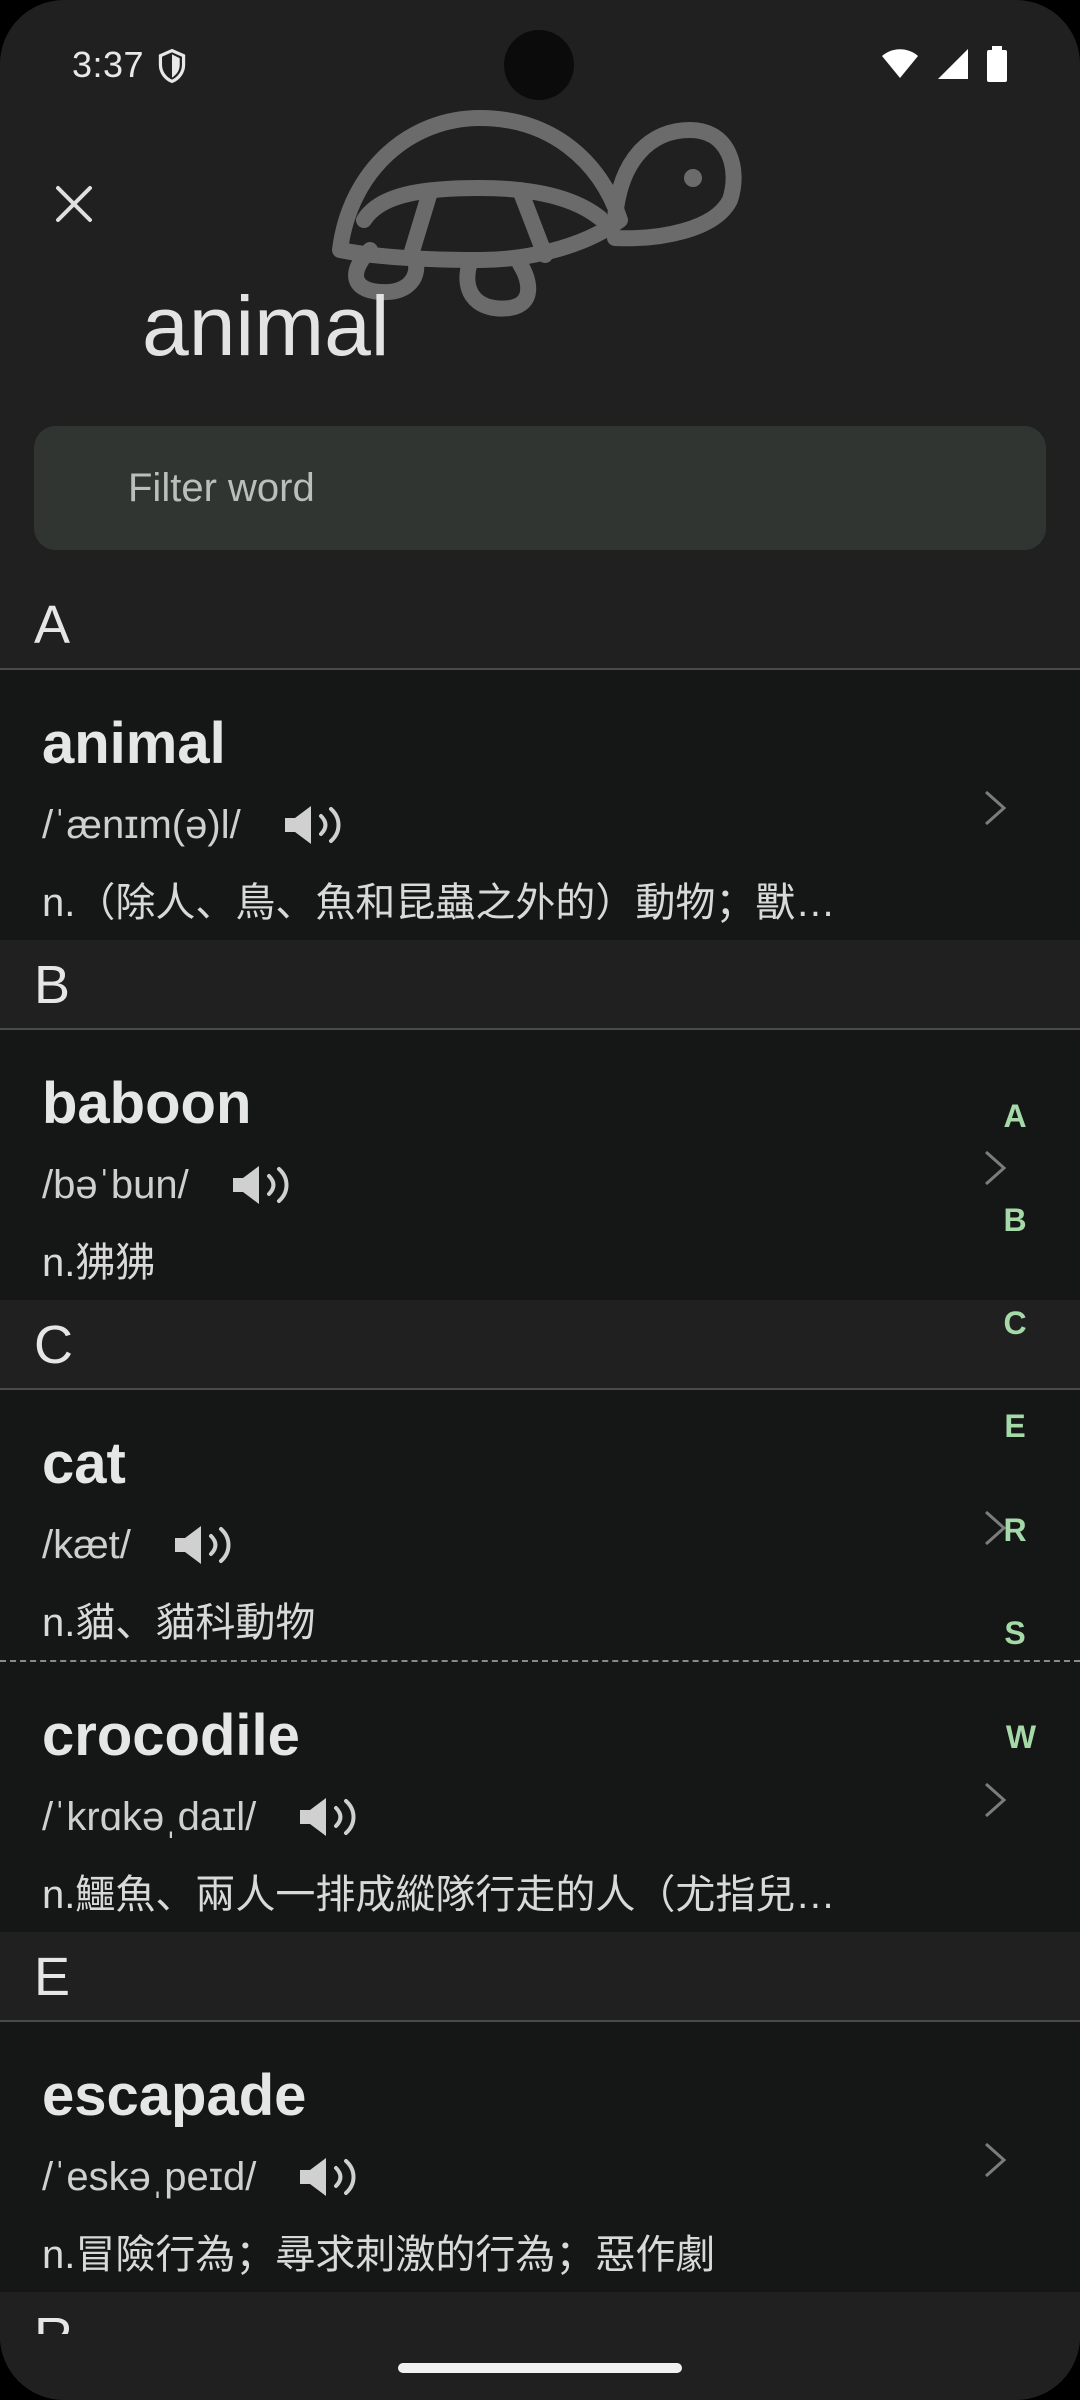 The width and height of the screenshot is (1080, 2400). Describe the element at coordinates (179, 1623) in the screenshot. I see `entry-definition: n.貓、貓科動物` at that location.